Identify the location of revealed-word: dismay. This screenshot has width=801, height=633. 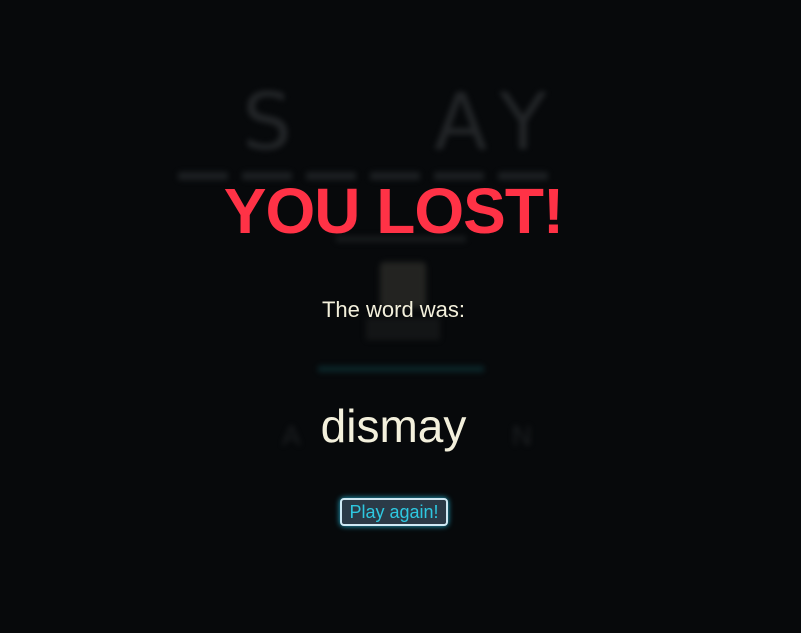
(393, 426).